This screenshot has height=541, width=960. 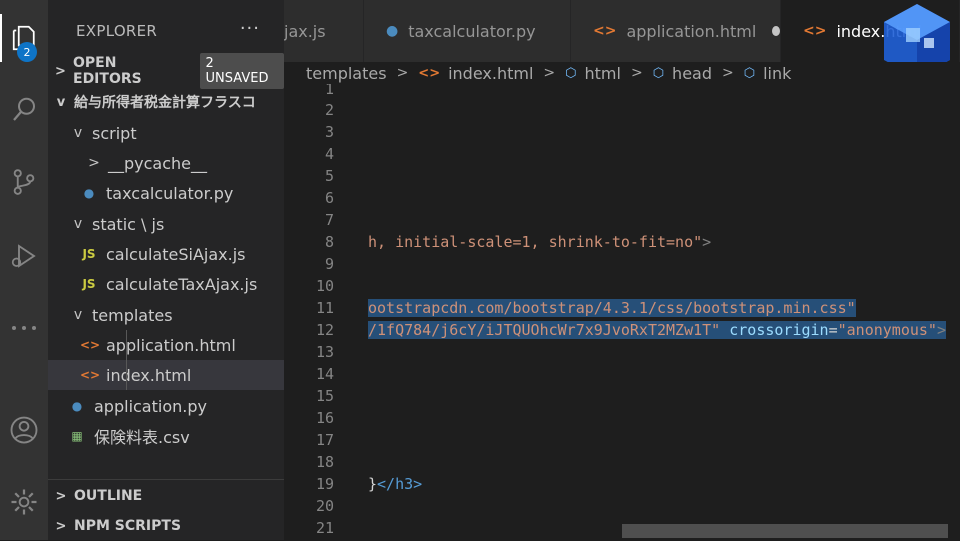 What do you see at coordinates (24, 256) in the screenshot?
I see `run-debug-icon` at bounding box center [24, 256].